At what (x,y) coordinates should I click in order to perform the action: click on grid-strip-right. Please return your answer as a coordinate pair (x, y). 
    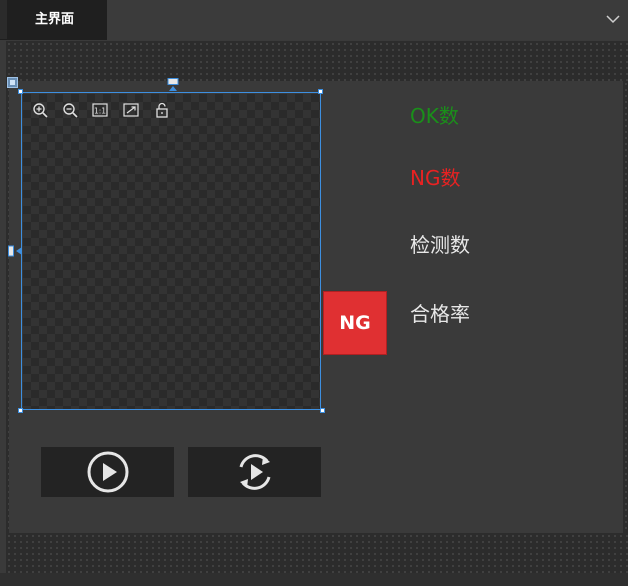
    Looking at the image, I should click on (625, 307).